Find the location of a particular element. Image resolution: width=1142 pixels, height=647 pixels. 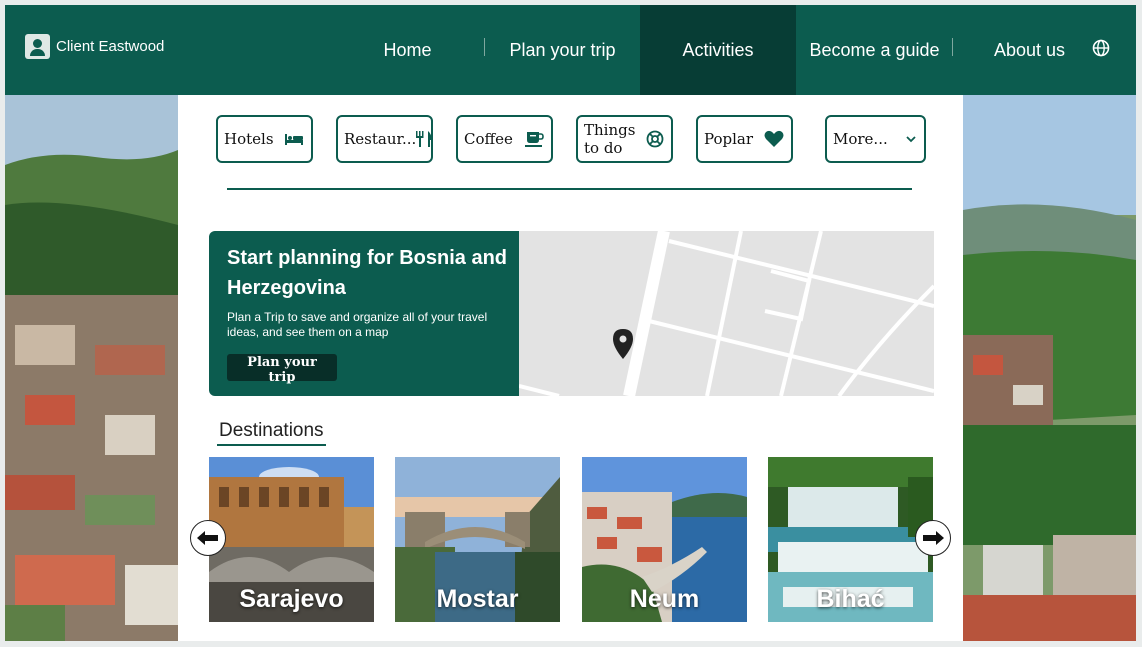

user-account: Client Eastwood is located at coordinates (94, 46).